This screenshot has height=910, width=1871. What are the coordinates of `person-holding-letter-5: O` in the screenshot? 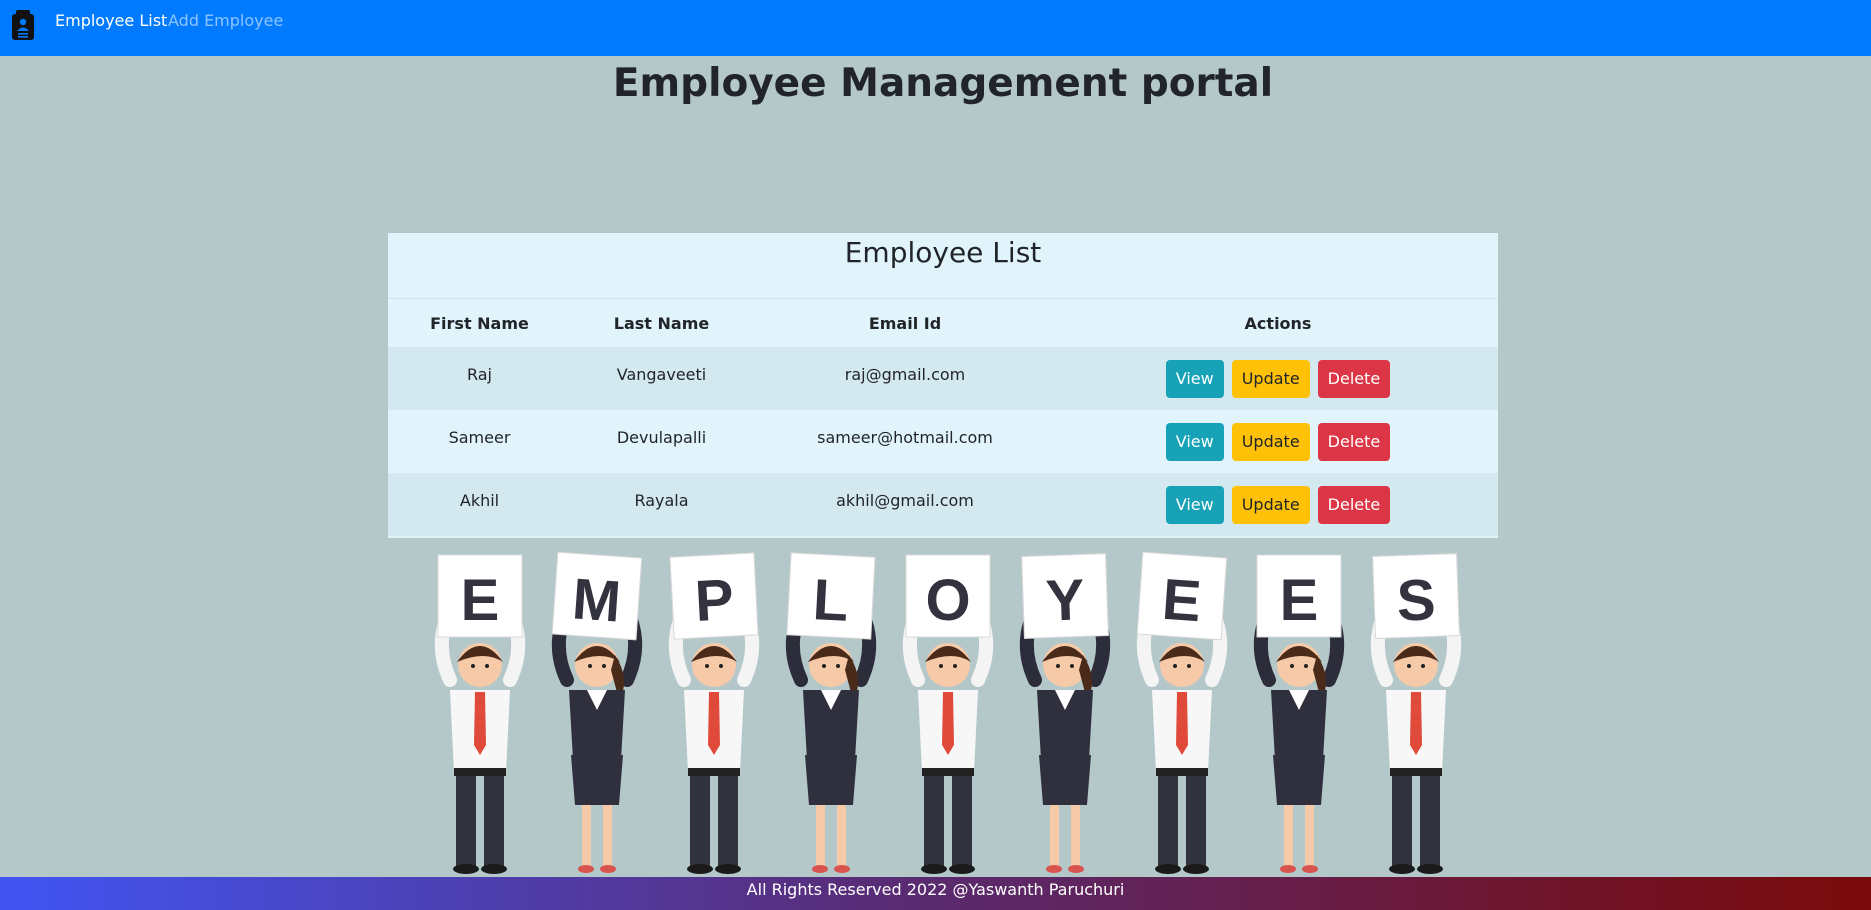 It's located at (948, 714).